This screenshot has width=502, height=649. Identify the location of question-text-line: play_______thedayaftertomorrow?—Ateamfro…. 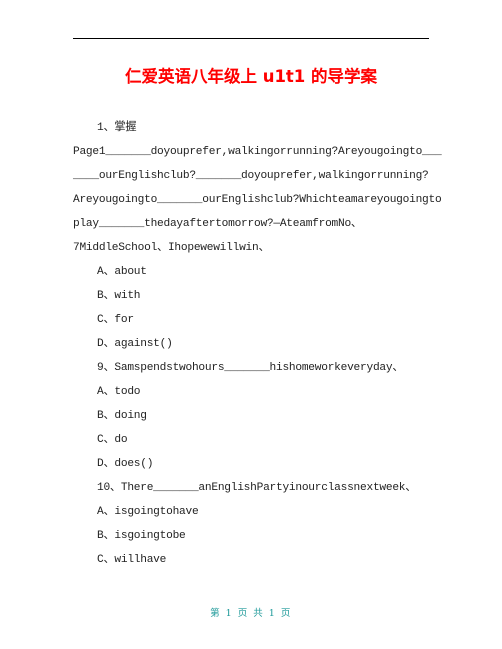
(217, 224).